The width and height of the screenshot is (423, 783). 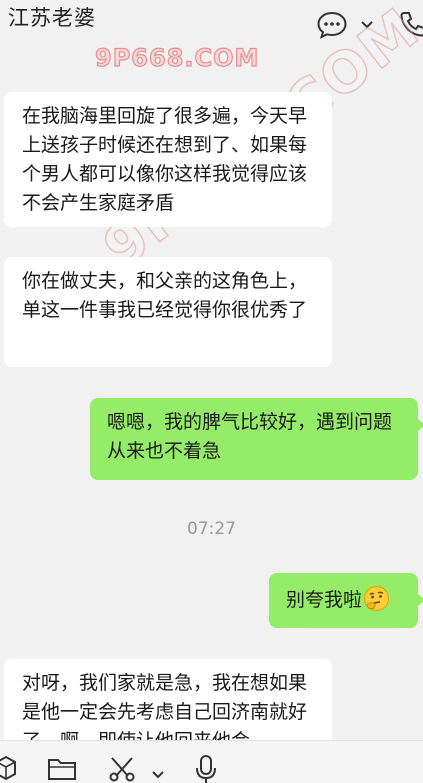 I want to click on microphone-icon, so click(x=206, y=768).